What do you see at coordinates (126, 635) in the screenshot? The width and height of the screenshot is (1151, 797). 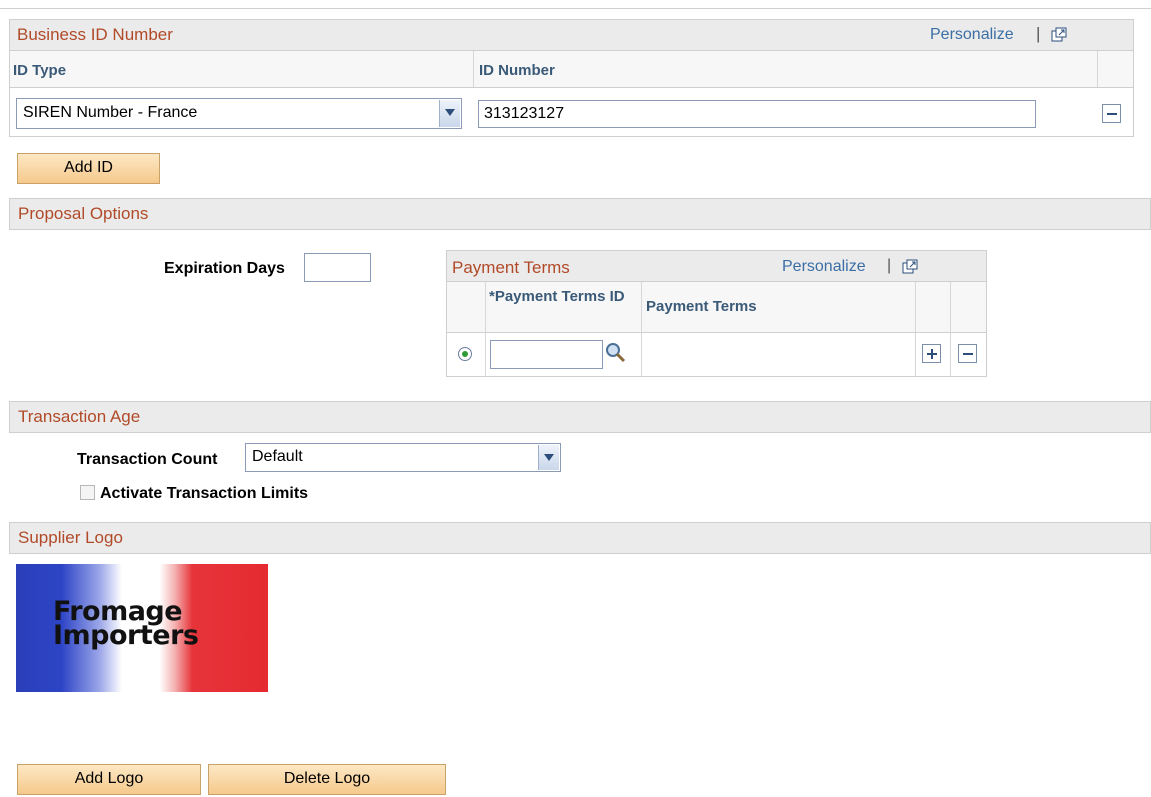 I see `logo-text-line-2: Importers` at bounding box center [126, 635].